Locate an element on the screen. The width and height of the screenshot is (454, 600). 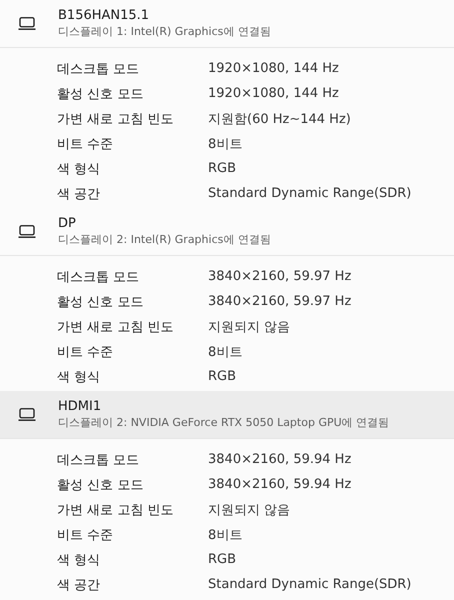
connection-text: 디스플레이 1: Intel(R) Graphics에 연결됨 is located at coordinates (164, 31).